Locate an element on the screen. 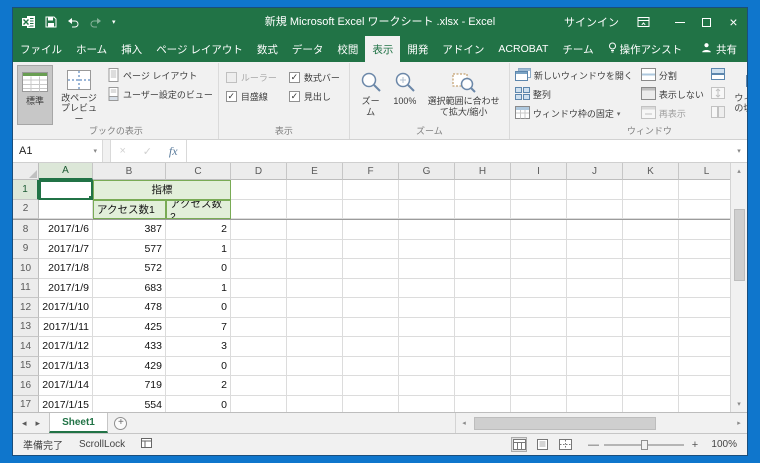 Image resolution: width=760 pixels, height=463 pixels. cell-A10: 2017/1/8 is located at coordinates (66, 269).